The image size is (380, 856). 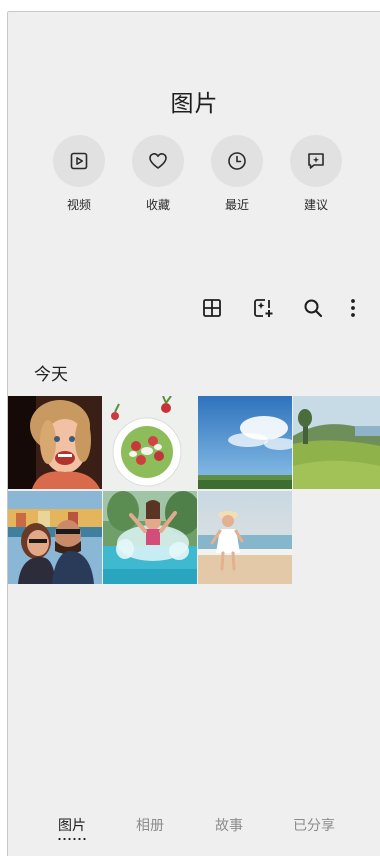 What do you see at coordinates (158, 161) in the screenshot?
I see `heart-icon` at bounding box center [158, 161].